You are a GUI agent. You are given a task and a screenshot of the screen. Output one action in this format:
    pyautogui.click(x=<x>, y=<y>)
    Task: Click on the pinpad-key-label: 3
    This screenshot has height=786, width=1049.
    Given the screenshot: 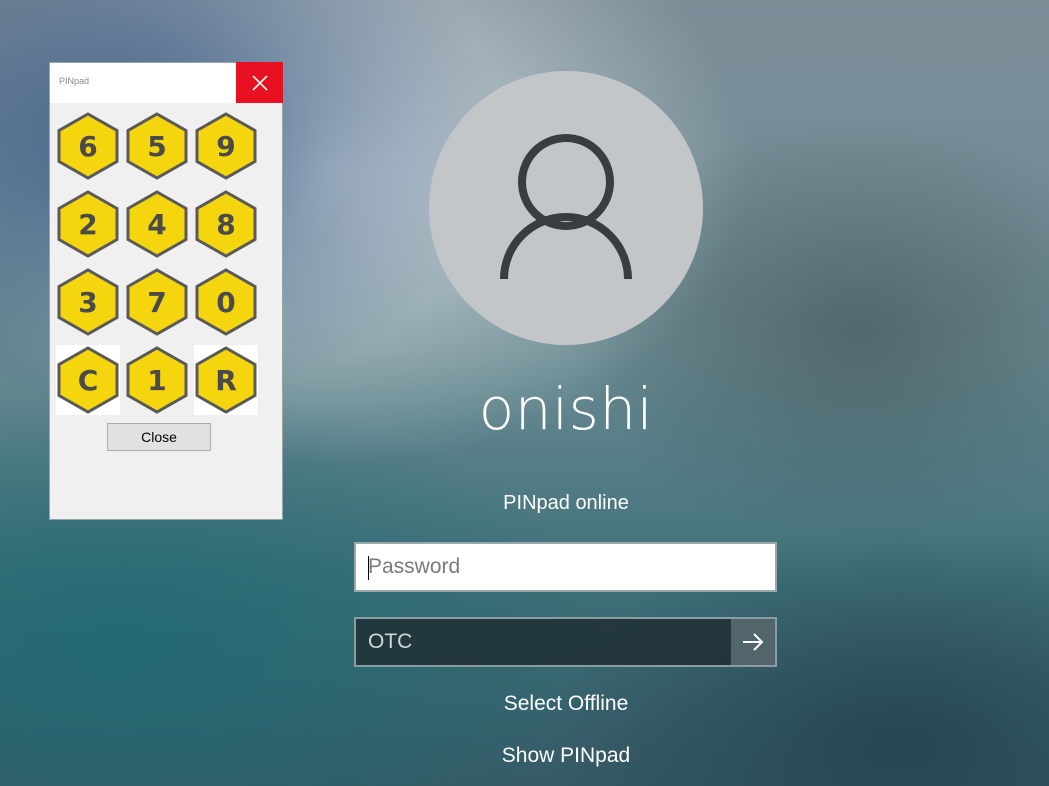 What is the action you would take?
    pyautogui.click(x=88, y=302)
    